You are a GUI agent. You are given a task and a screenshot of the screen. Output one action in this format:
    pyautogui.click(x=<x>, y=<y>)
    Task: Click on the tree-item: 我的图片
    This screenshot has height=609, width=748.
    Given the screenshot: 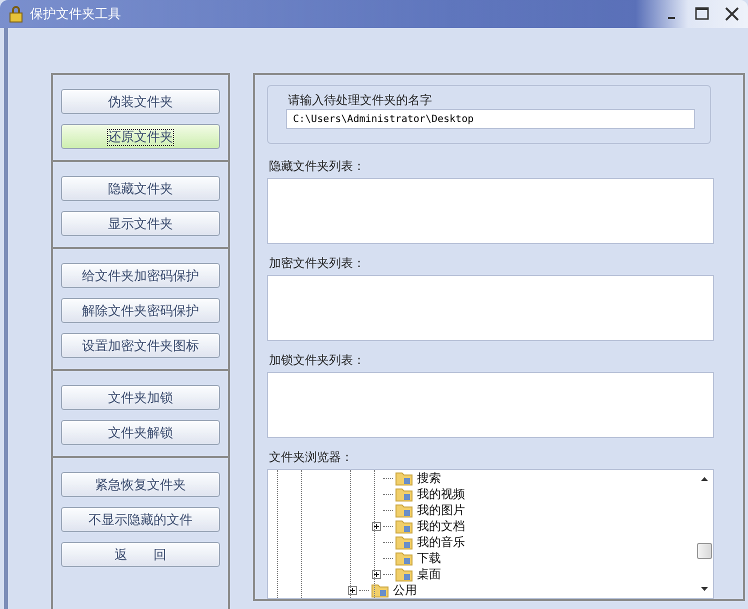 What is the action you would take?
    pyautogui.click(x=441, y=510)
    